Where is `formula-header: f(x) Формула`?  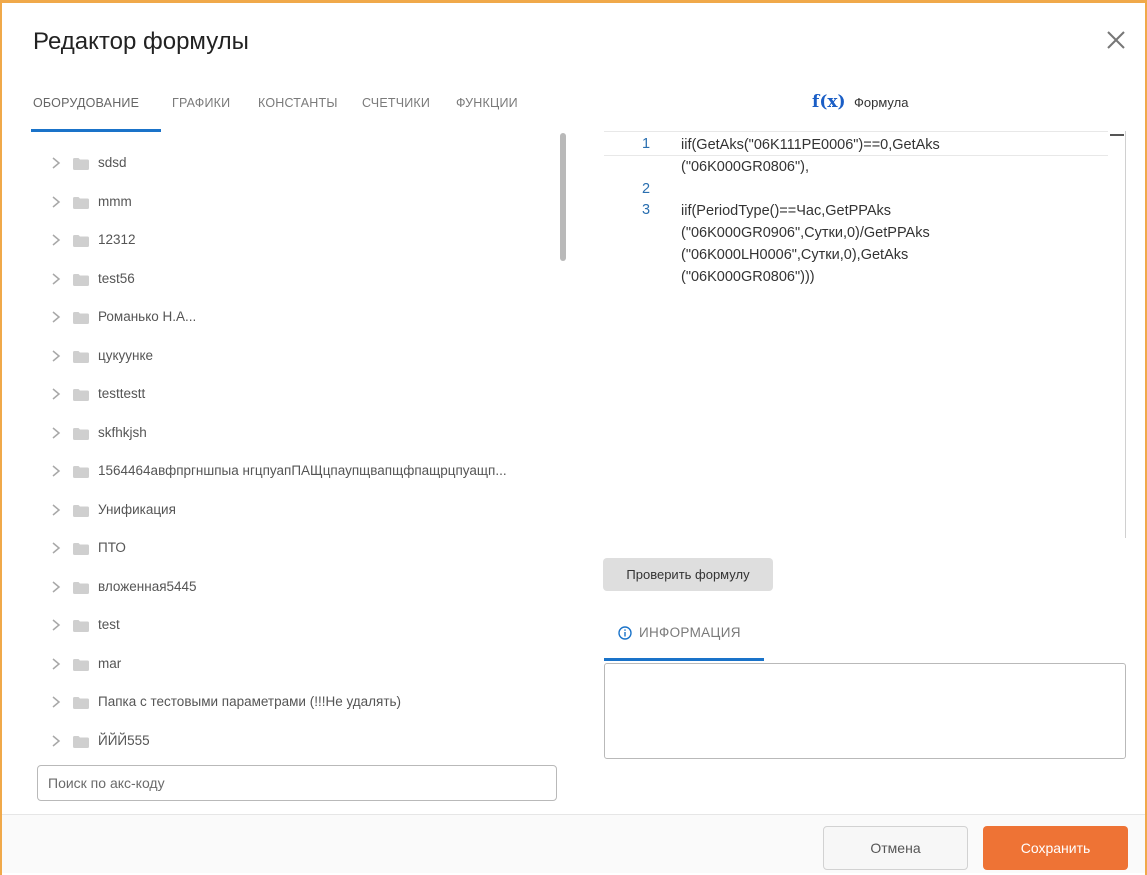 formula-header: f(x) Формула is located at coordinates (860, 102).